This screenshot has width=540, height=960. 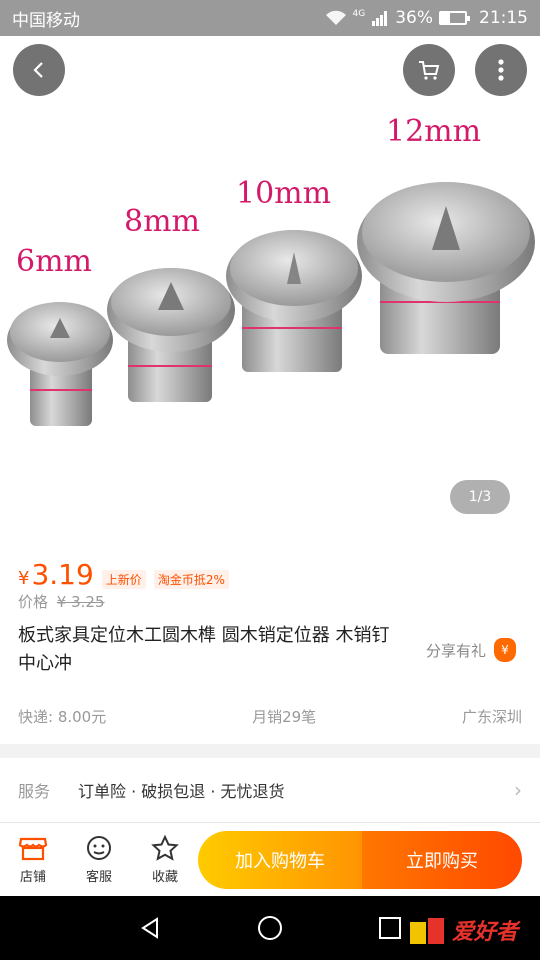 I want to click on triangle-back-icon, so click(x=149, y=928).